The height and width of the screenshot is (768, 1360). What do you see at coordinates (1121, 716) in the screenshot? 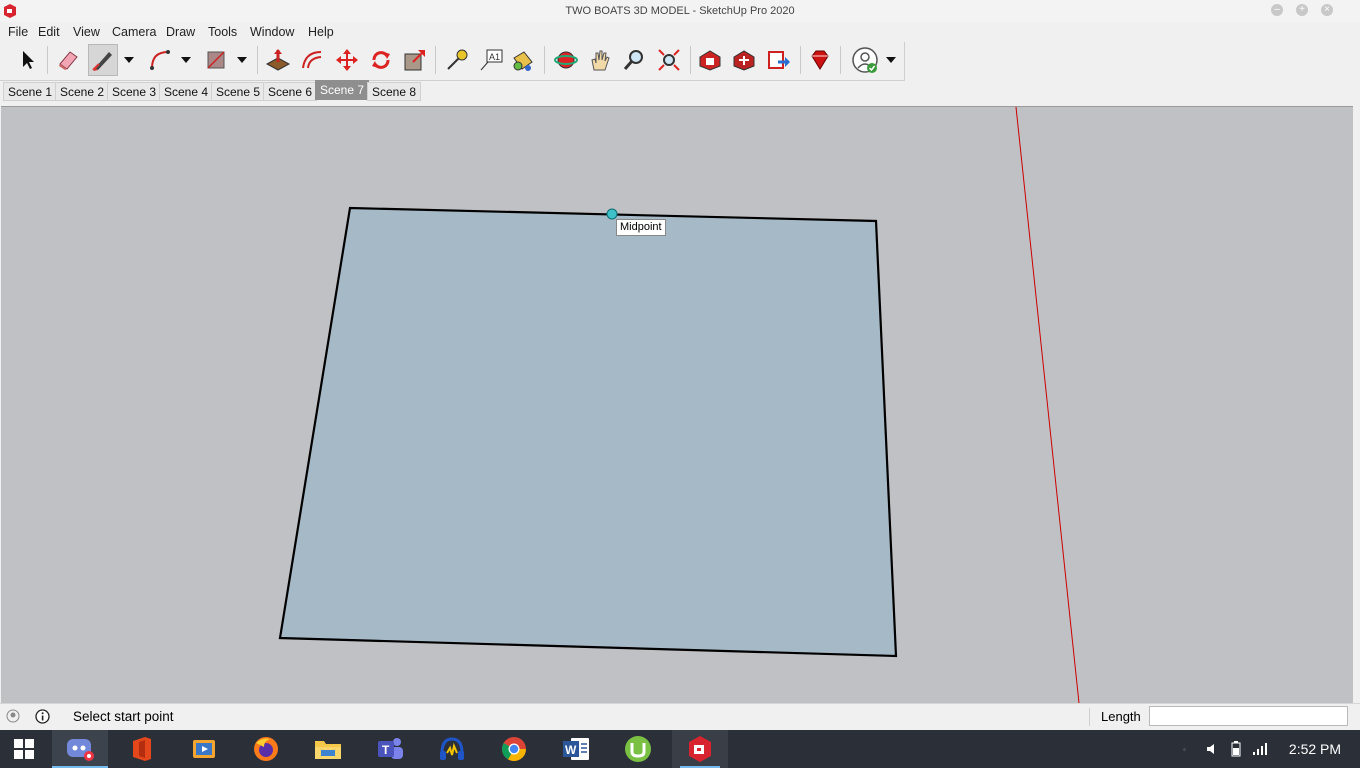
I see `measurement-label: Length` at bounding box center [1121, 716].